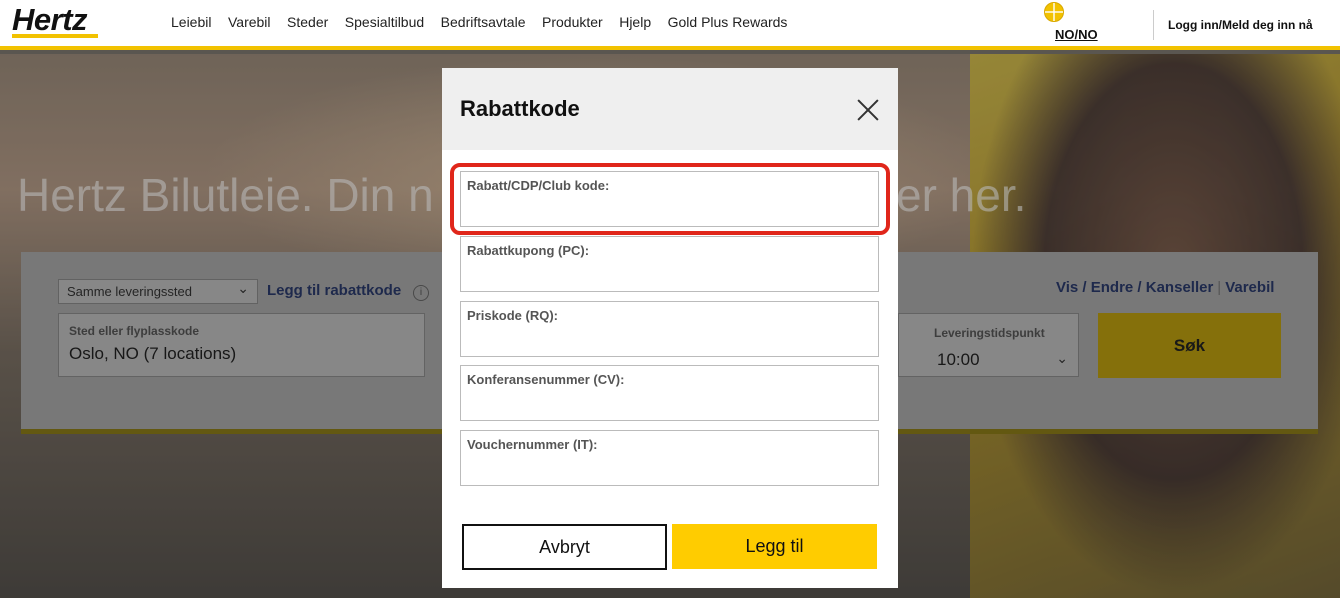 Image resolution: width=1340 pixels, height=598 pixels. Describe the element at coordinates (728, 22) in the screenshot. I see `nav-item-gold-plus-rewards: Gold Plus Rewards` at that location.